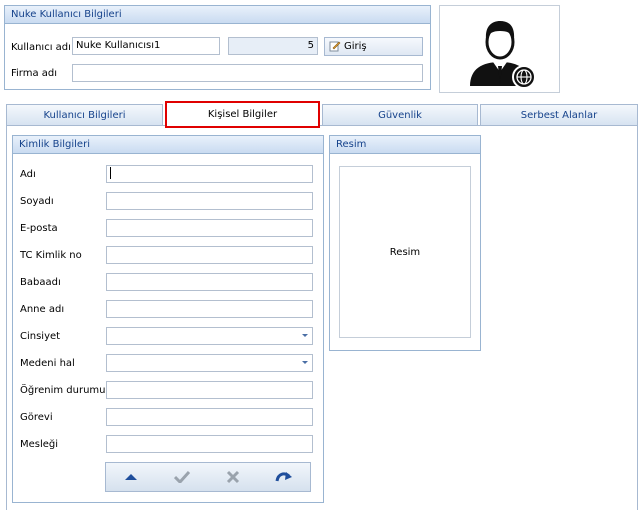 Image resolution: width=644 pixels, height=510 pixels. I want to click on user-id-field: 5, so click(273, 46).